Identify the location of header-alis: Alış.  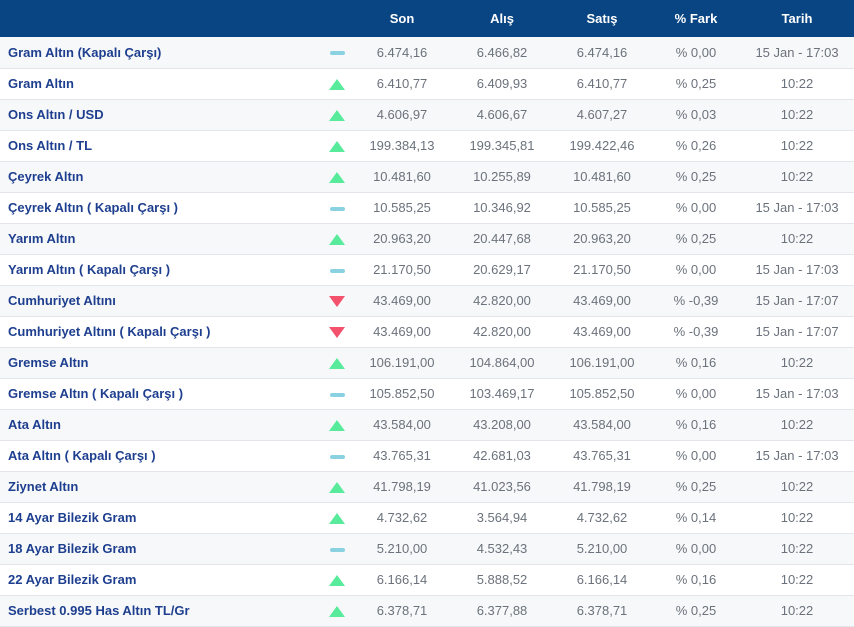
(502, 18).